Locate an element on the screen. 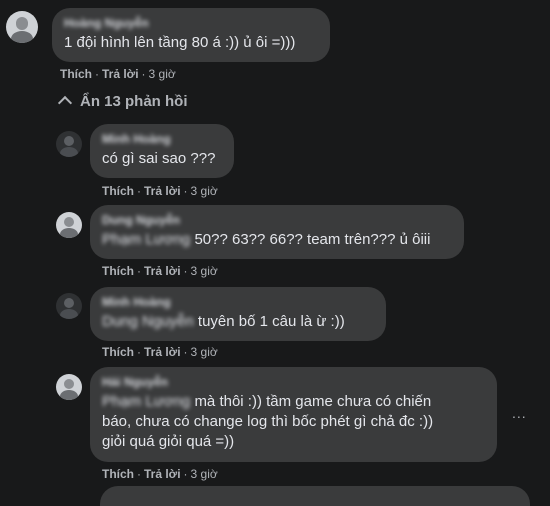 Image resolution: width=550 pixels, height=506 pixels. comment-time: 3 giờ is located at coordinates (162, 74).